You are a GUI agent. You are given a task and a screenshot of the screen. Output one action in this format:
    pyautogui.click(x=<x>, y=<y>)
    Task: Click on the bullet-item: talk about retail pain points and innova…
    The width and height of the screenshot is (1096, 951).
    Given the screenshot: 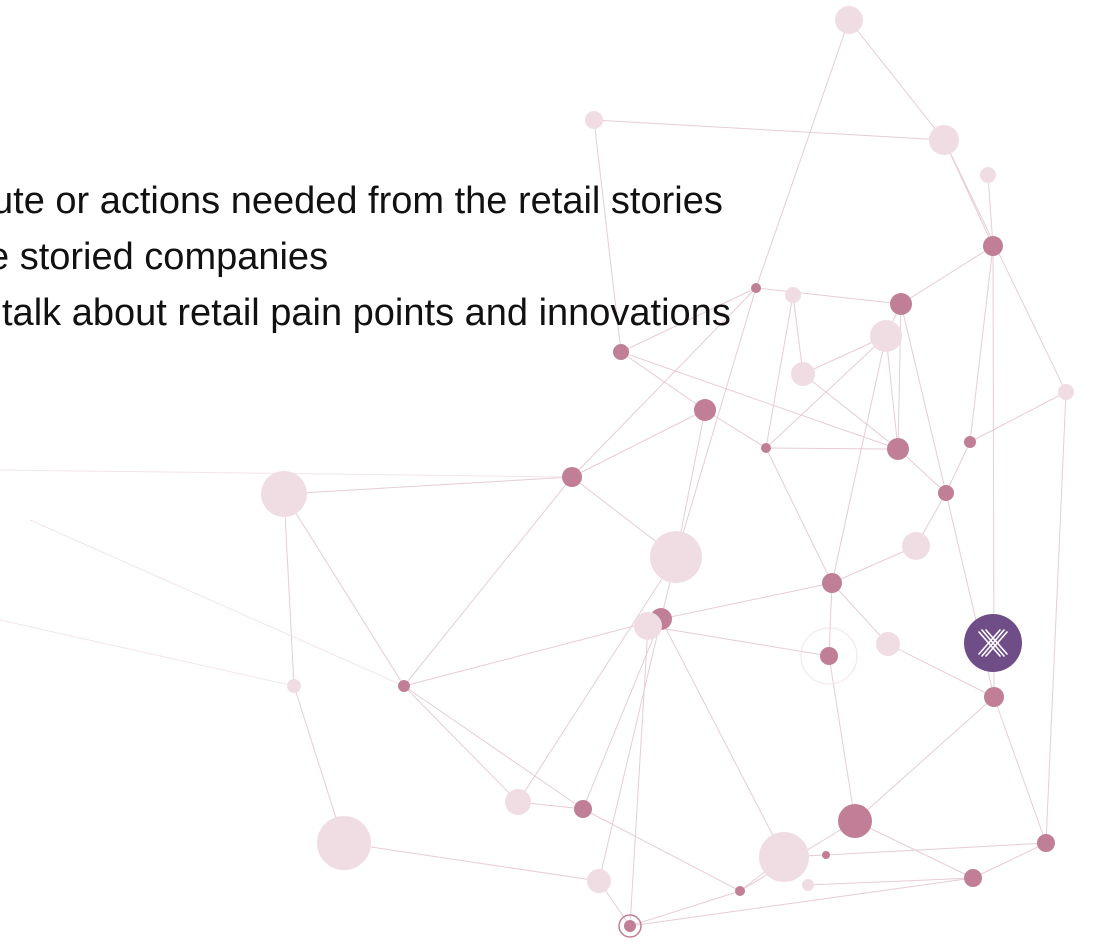 What is the action you would take?
    pyautogui.click(x=366, y=313)
    